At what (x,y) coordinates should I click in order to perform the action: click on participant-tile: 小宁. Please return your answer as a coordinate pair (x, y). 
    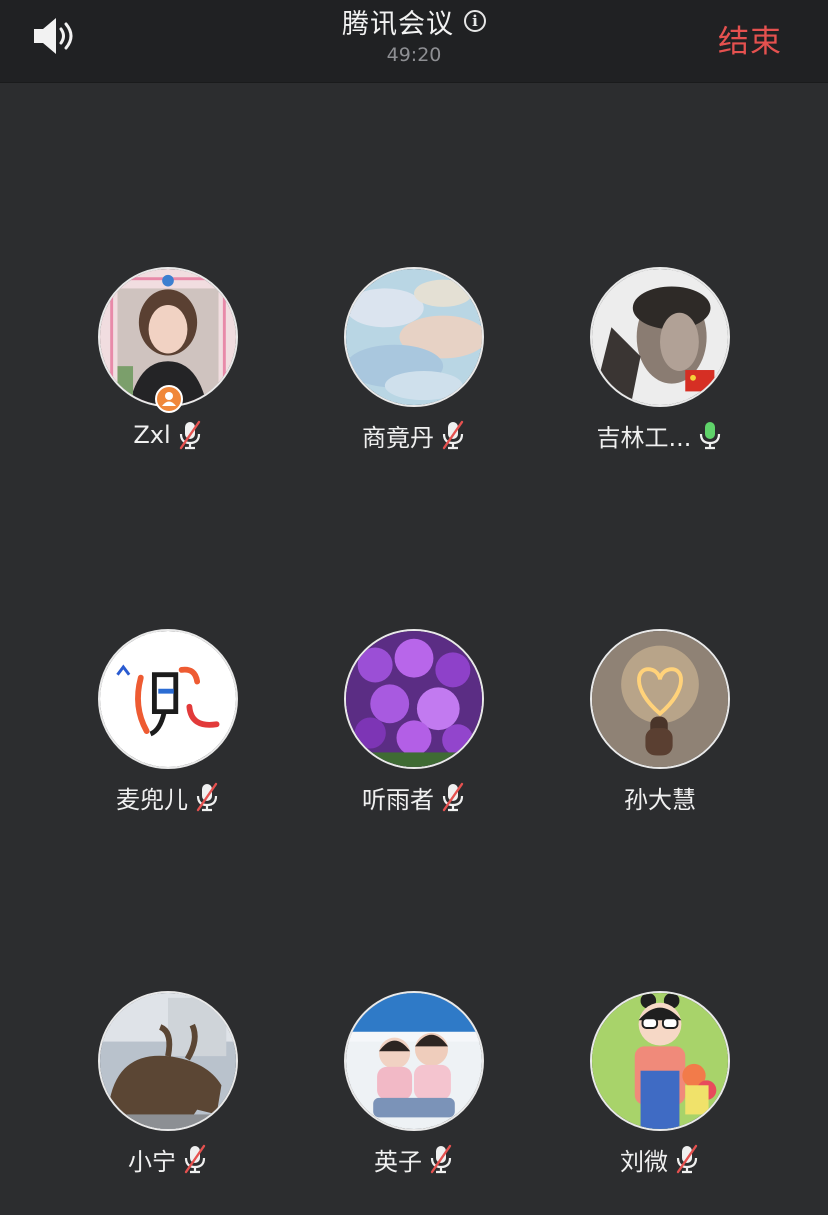
    Looking at the image, I should click on (168, 1096).